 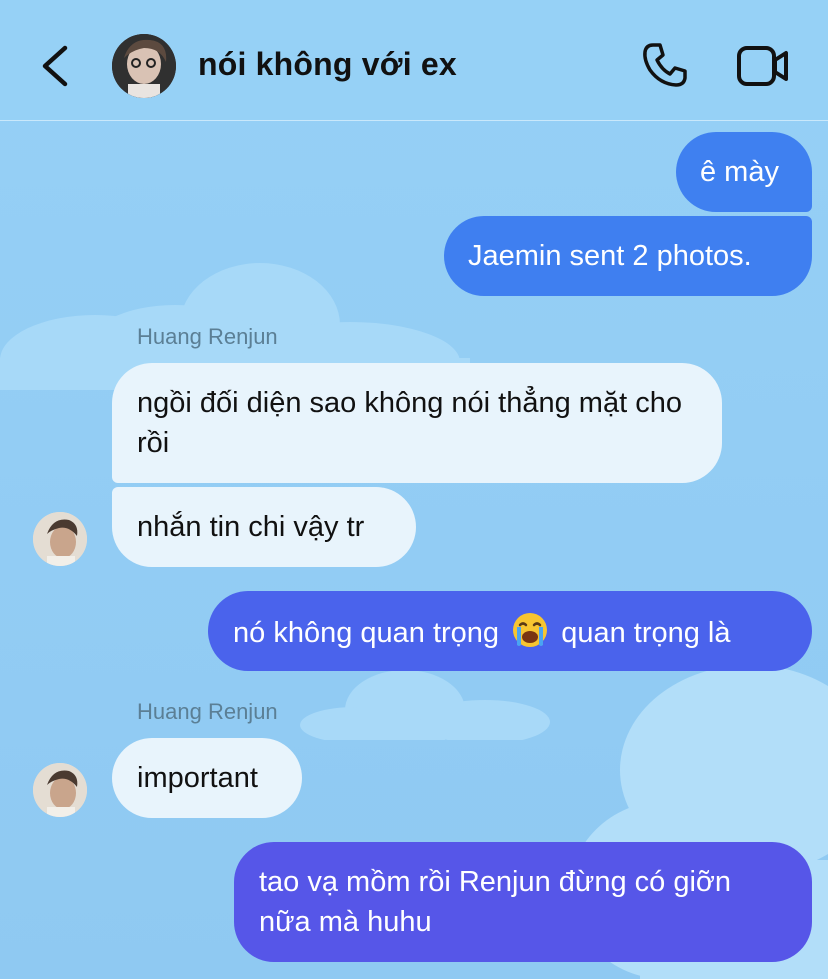 I want to click on message-text: ê mày, so click(x=739, y=172).